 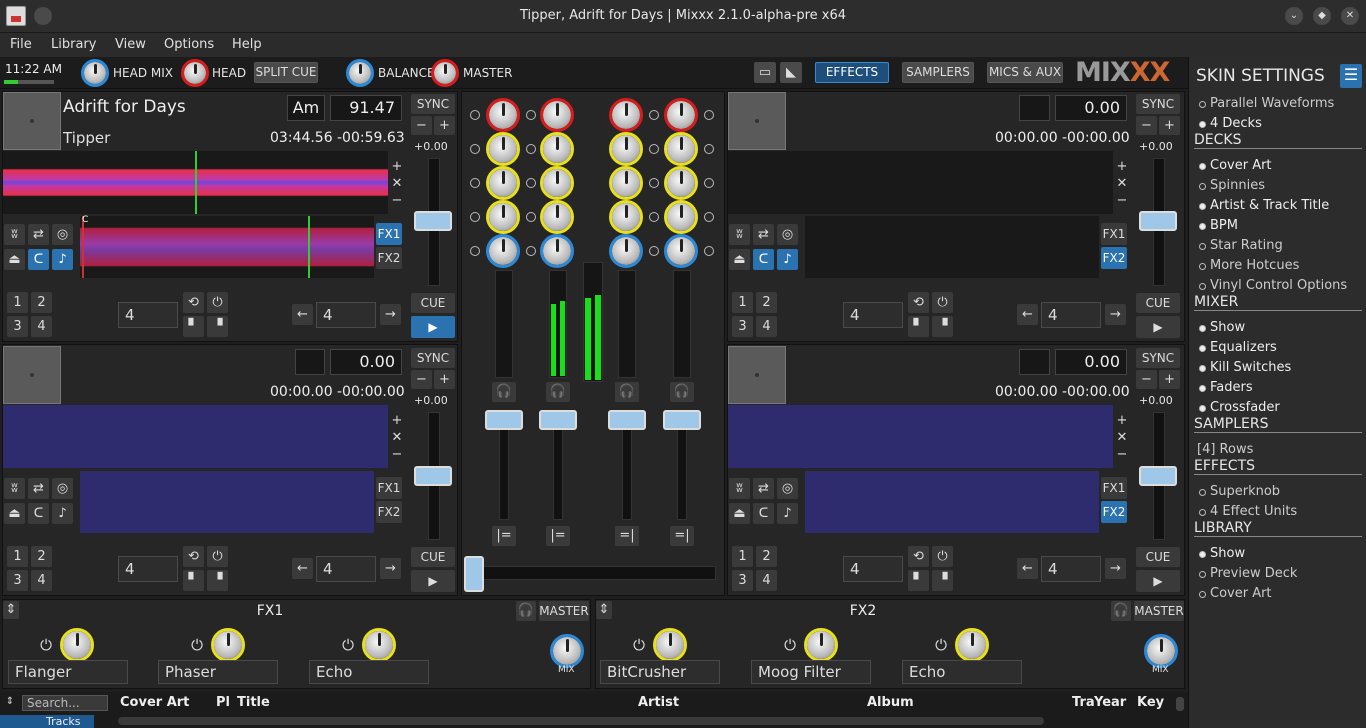 What do you see at coordinates (1091, 108) in the screenshot?
I see `deck2-bpm: 0.00` at bounding box center [1091, 108].